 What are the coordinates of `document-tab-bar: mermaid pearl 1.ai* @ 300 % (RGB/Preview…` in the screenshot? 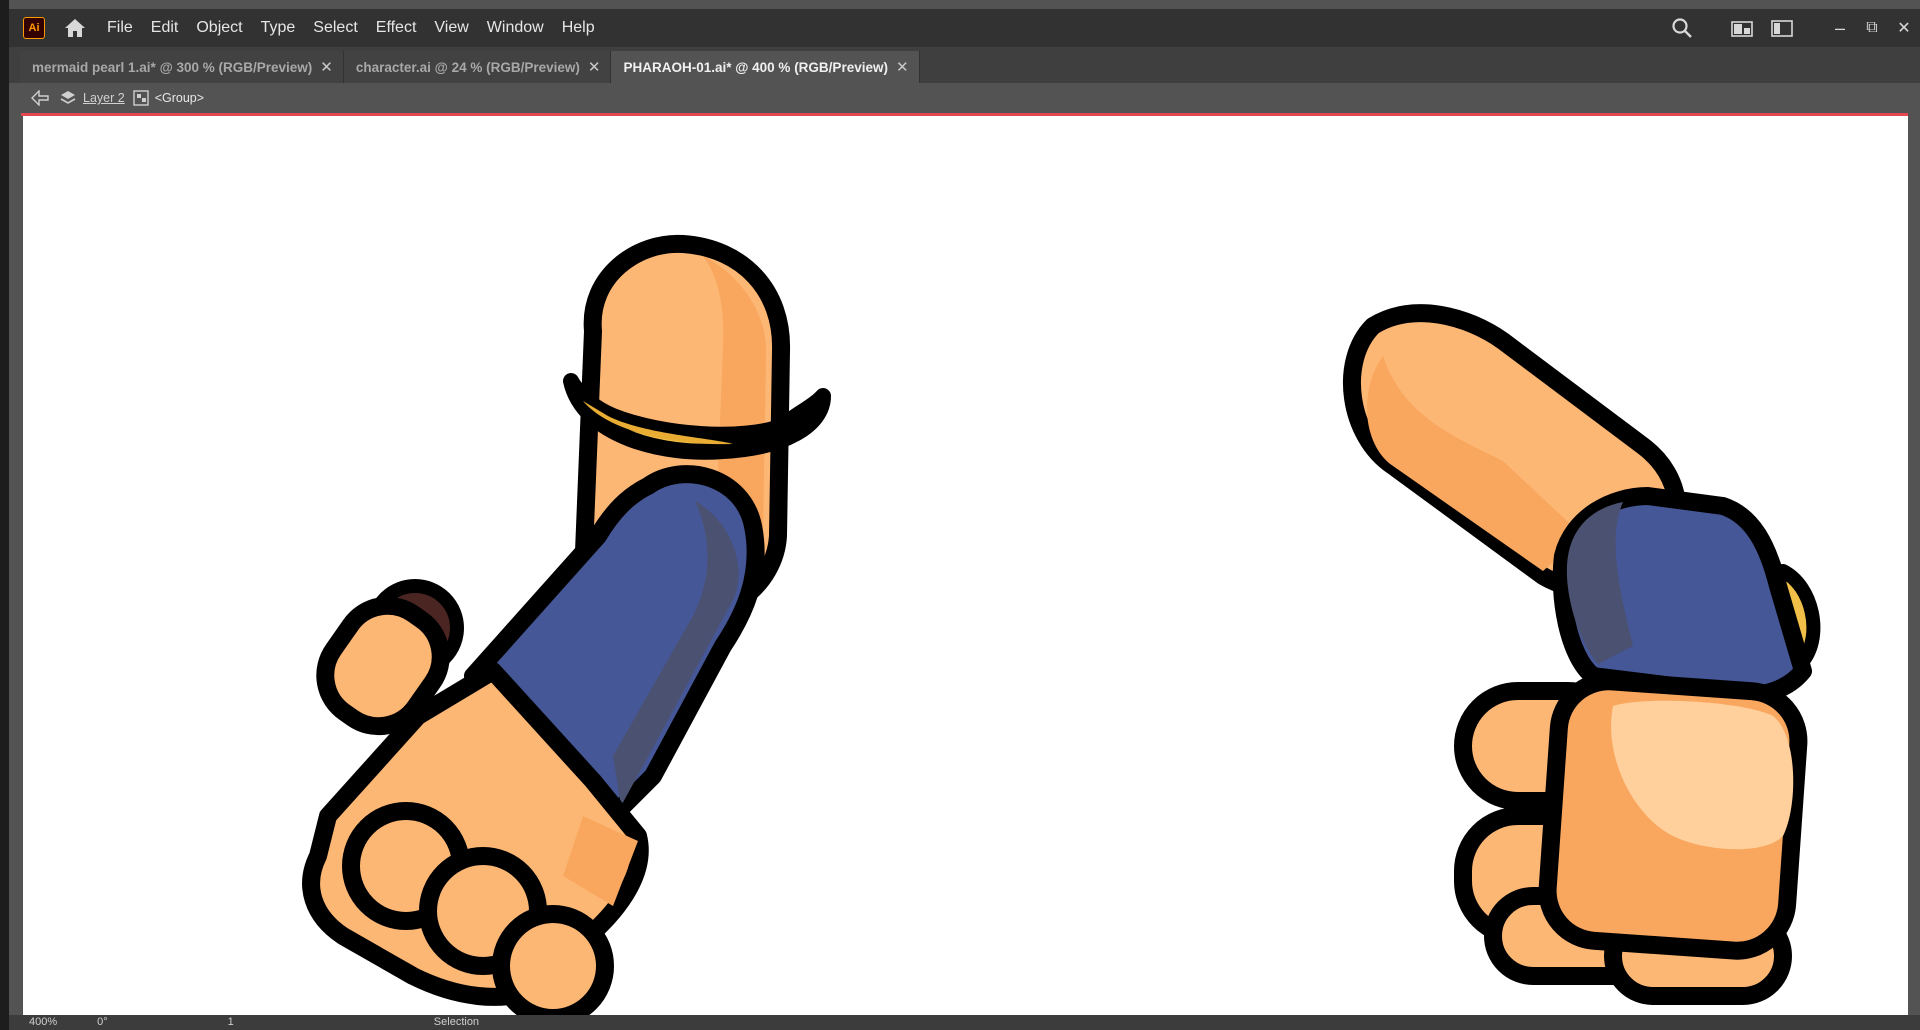 It's located at (964, 65).